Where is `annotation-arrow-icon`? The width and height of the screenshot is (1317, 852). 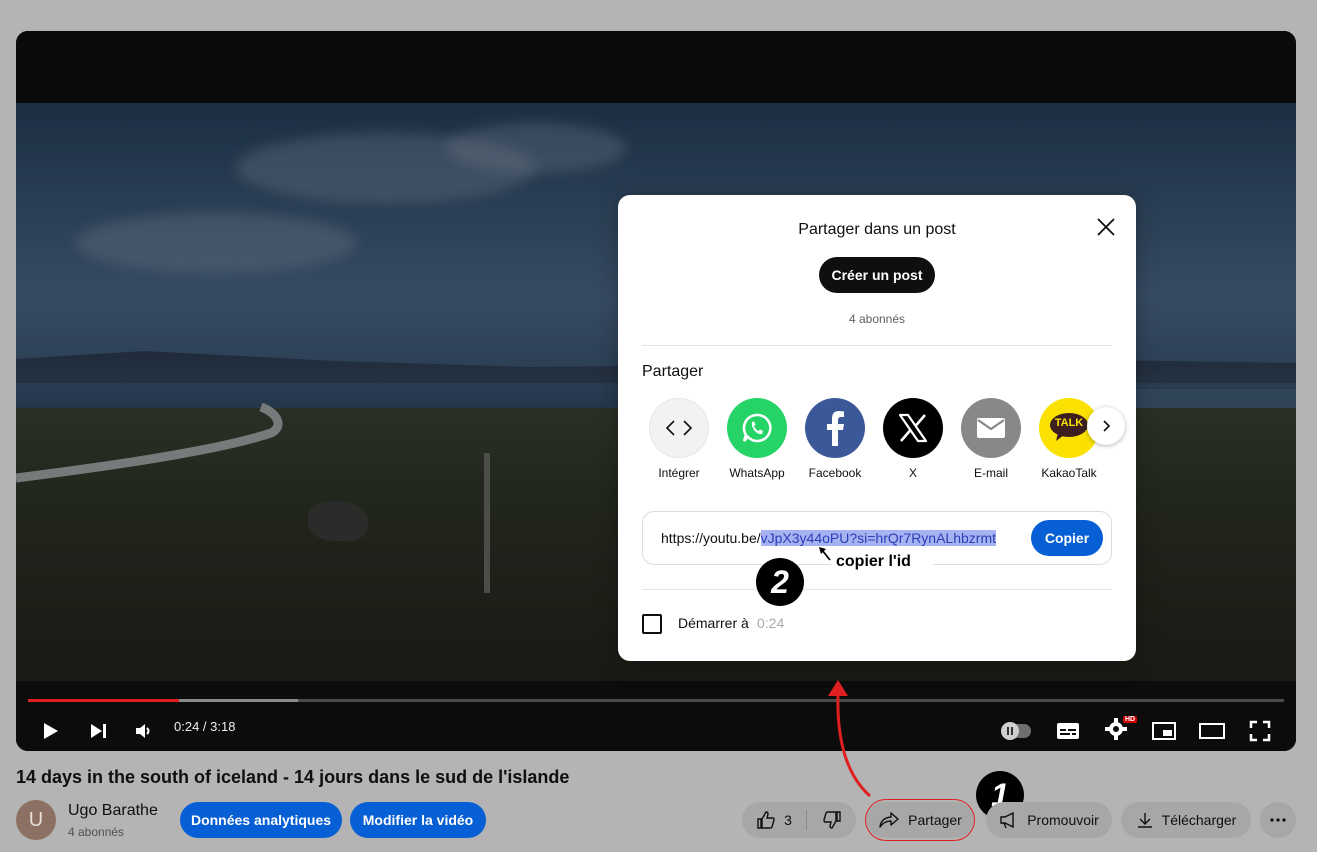 annotation-arrow-icon is located at coordinates (849, 739).